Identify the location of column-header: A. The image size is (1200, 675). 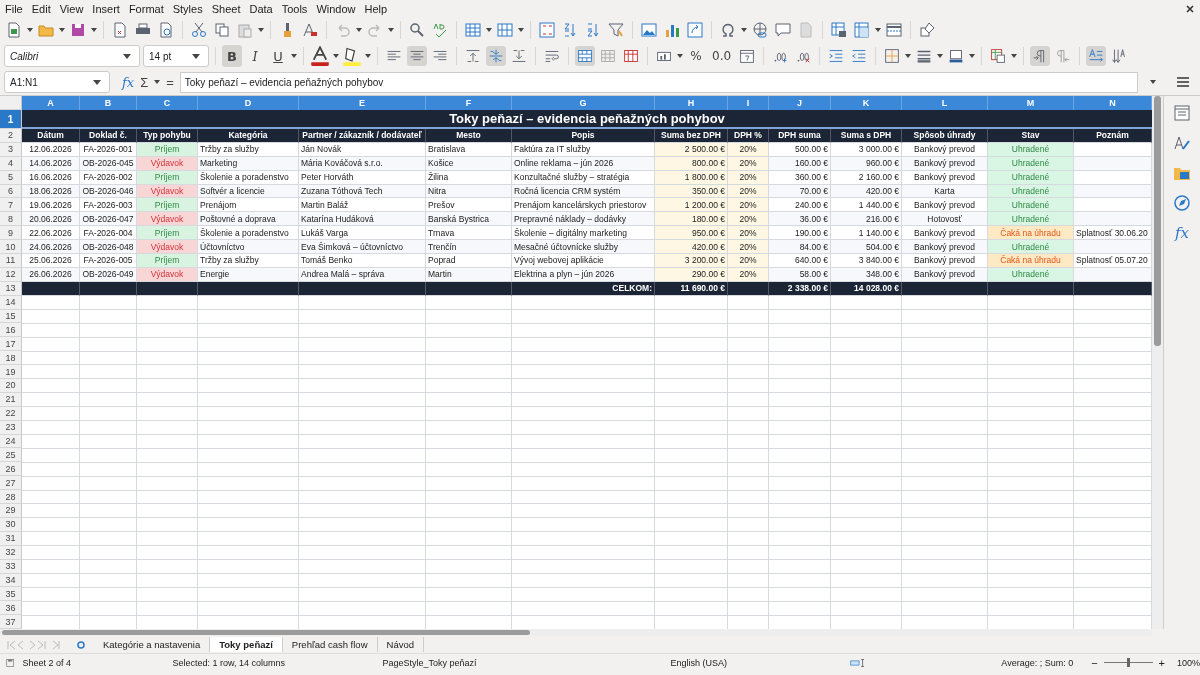
(51, 103).